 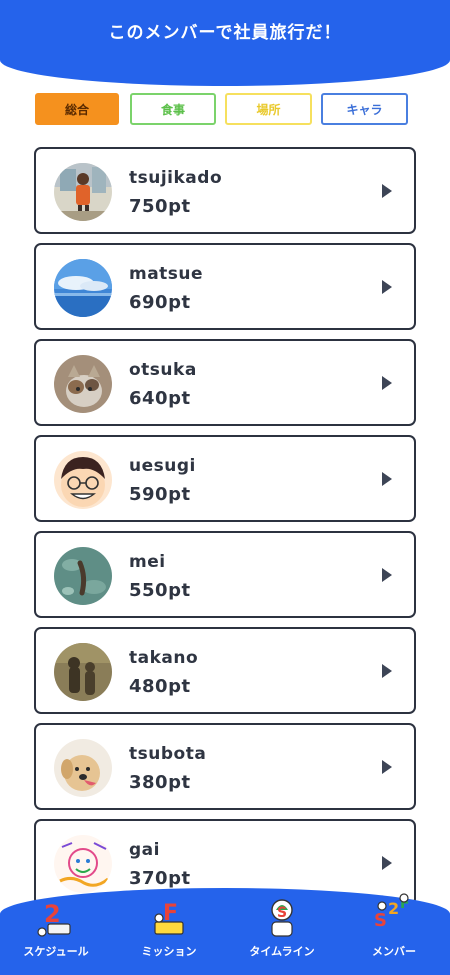 I want to click on shadow-photo-icon, so click(x=83, y=672).